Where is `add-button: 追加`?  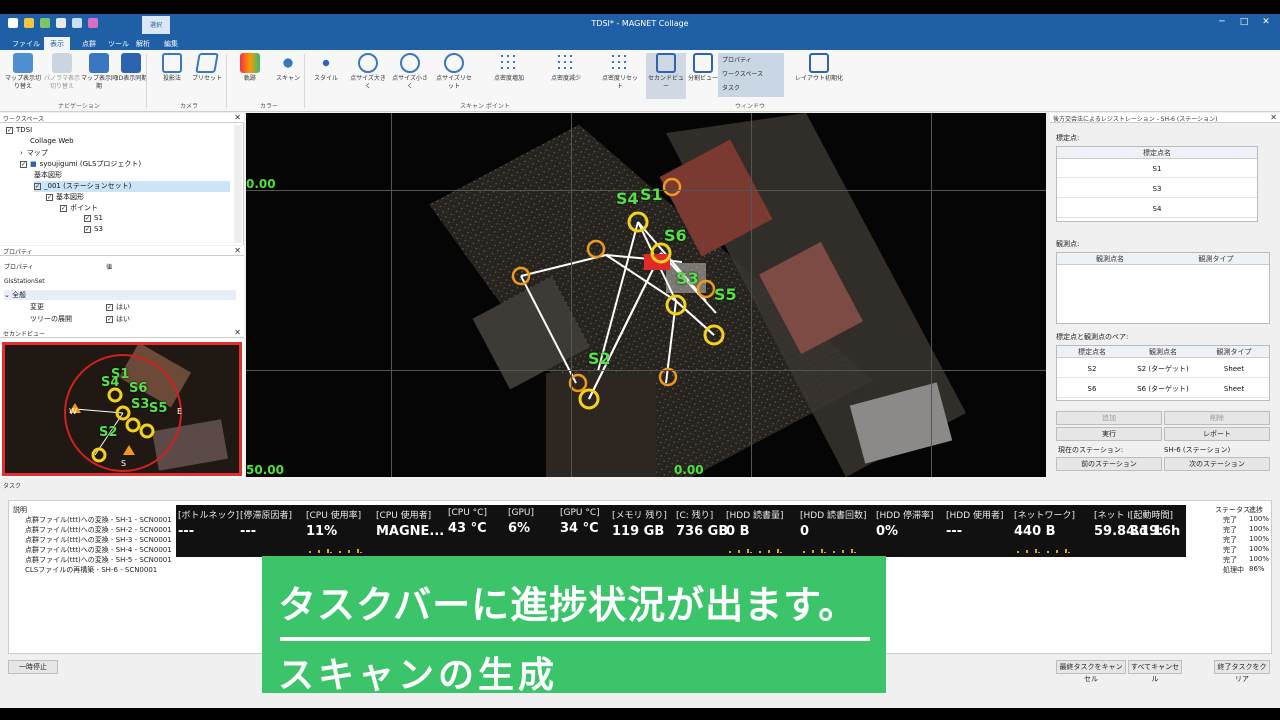 add-button: 追加 is located at coordinates (1109, 418).